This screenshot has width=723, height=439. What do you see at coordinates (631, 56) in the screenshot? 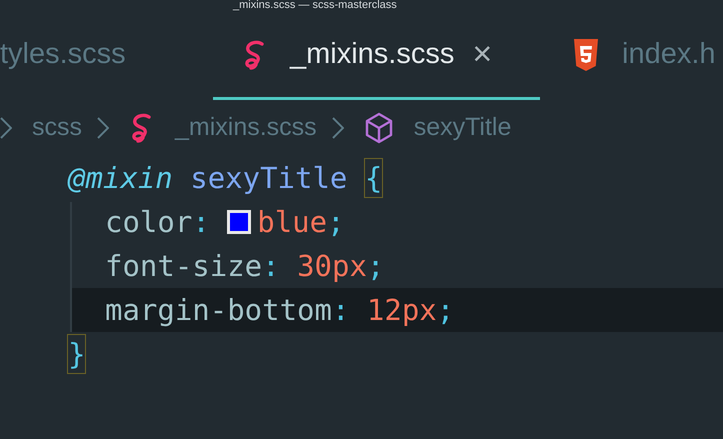
I see `editor-tab: index.h` at bounding box center [631, 56].